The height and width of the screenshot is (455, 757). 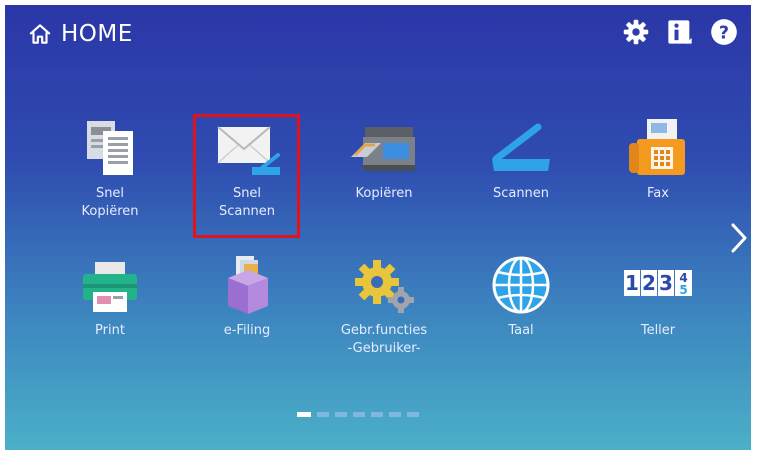 I want to click on help-icon: ?, so click(x=724, y=32).